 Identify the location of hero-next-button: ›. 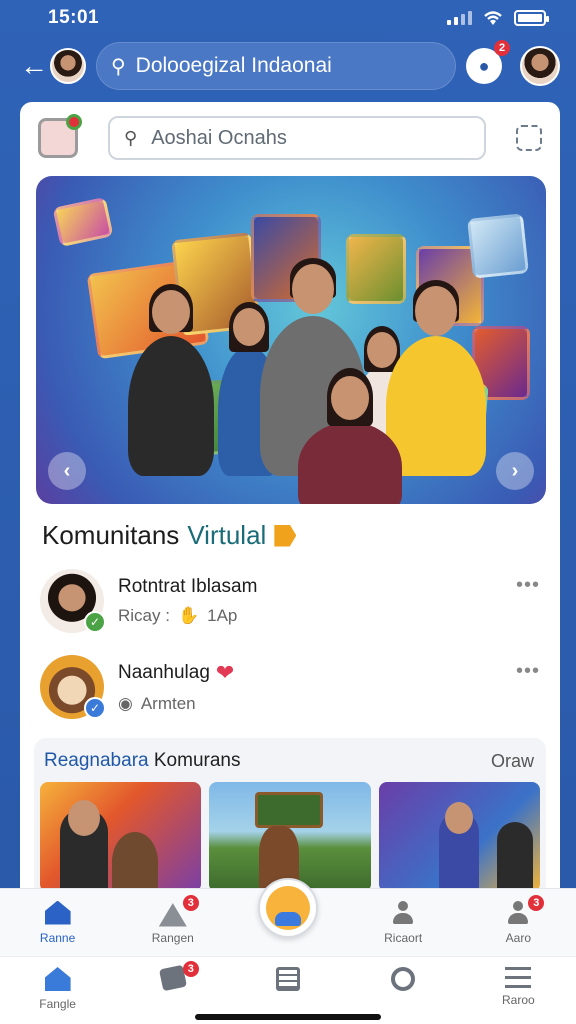
(515, 471).